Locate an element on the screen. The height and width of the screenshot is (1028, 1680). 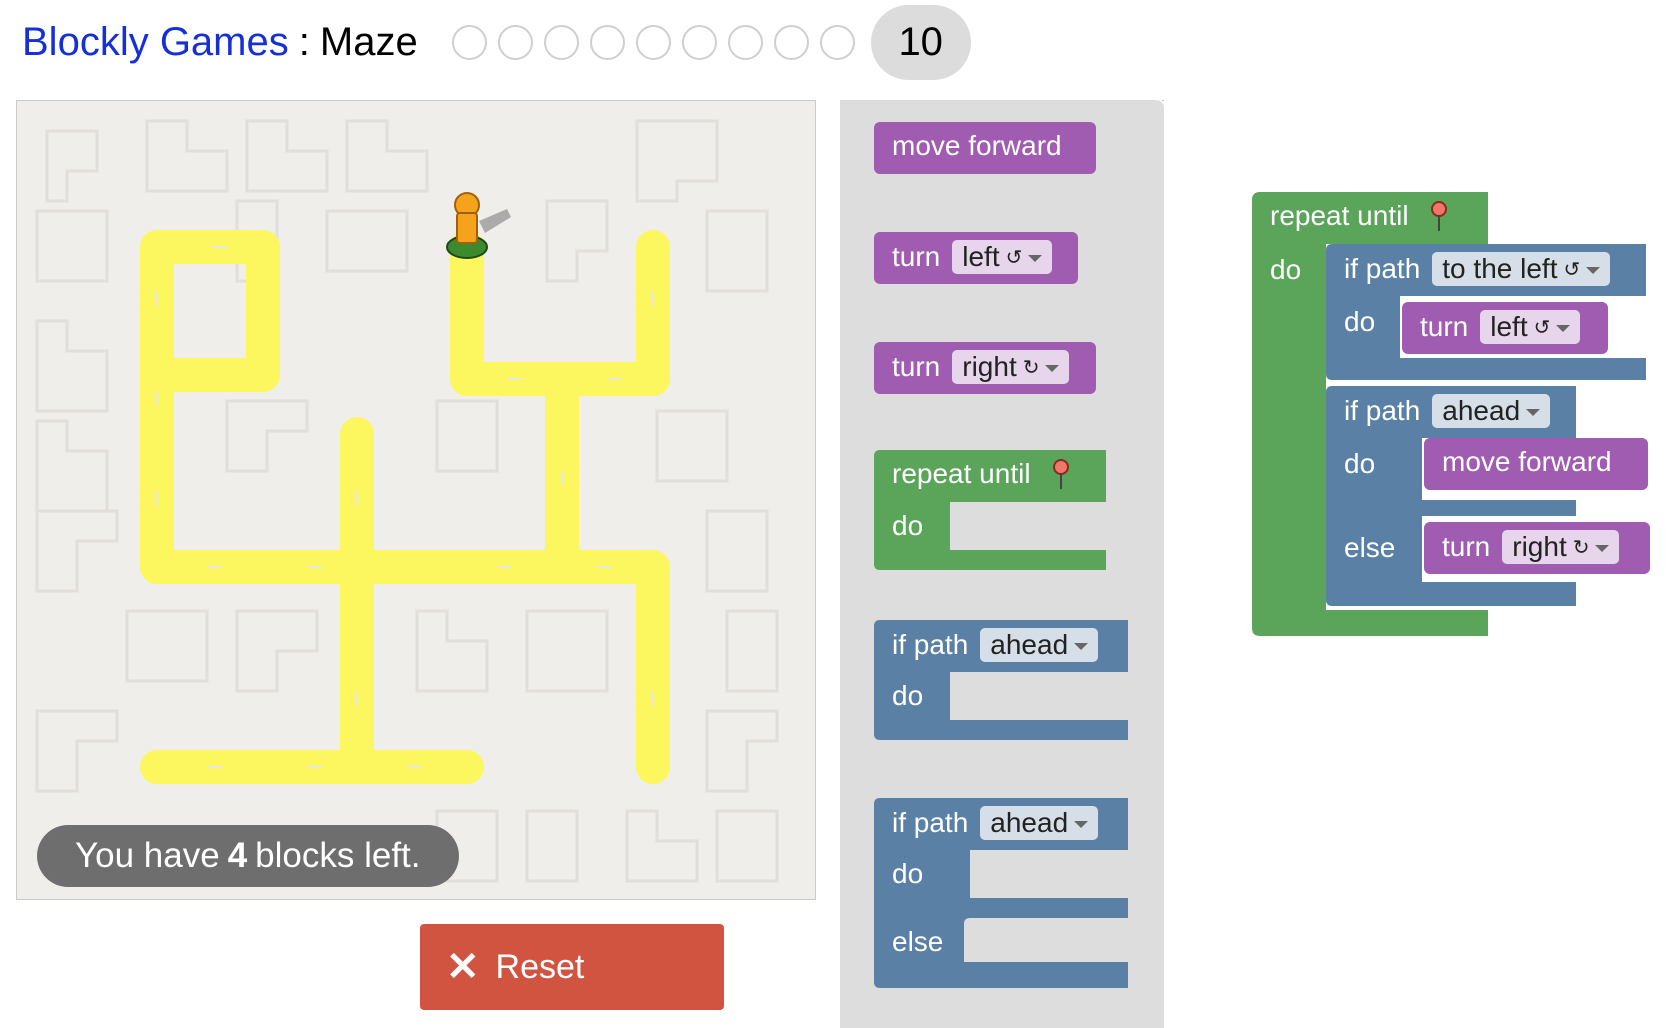
level-7-button is located at coordinates (745, 42).